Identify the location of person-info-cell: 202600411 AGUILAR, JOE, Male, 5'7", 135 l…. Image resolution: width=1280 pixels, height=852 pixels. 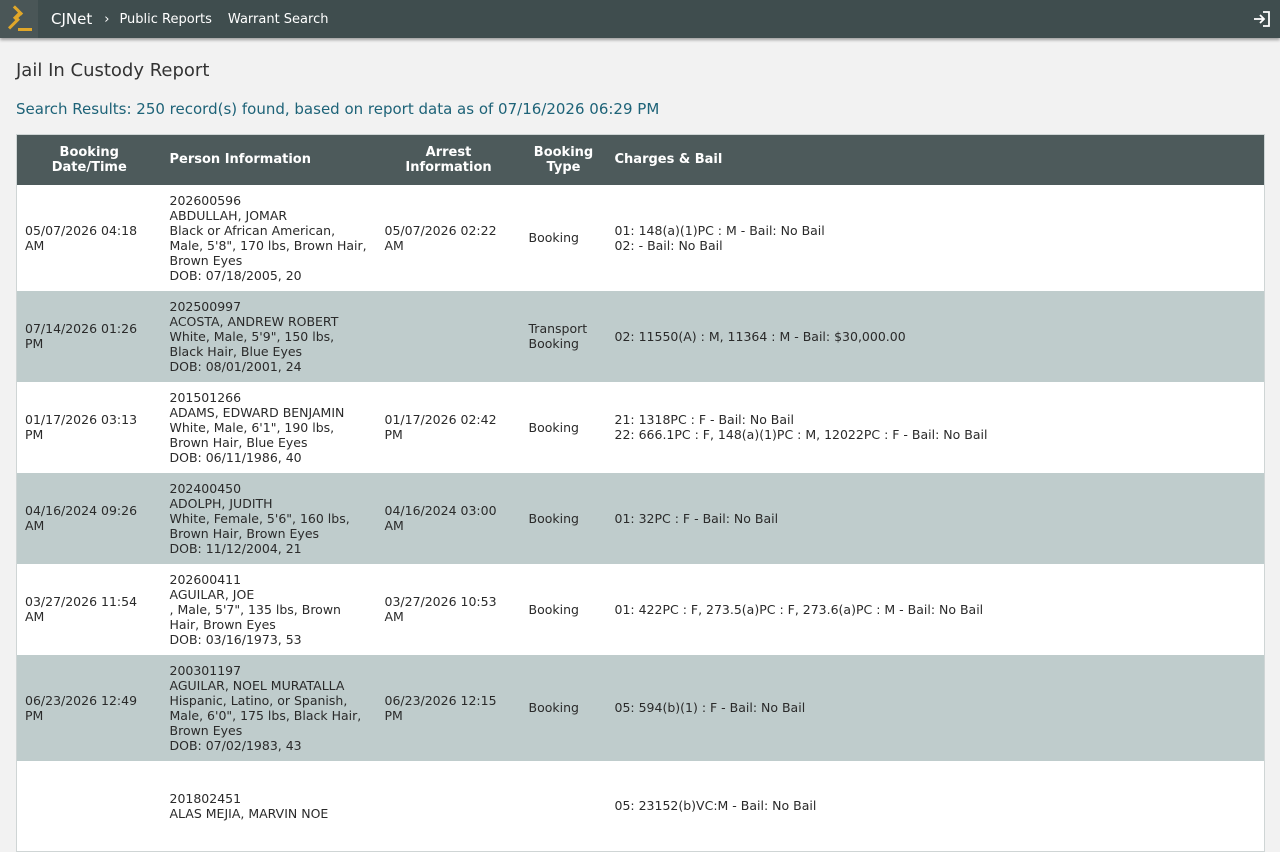
(269, 609).